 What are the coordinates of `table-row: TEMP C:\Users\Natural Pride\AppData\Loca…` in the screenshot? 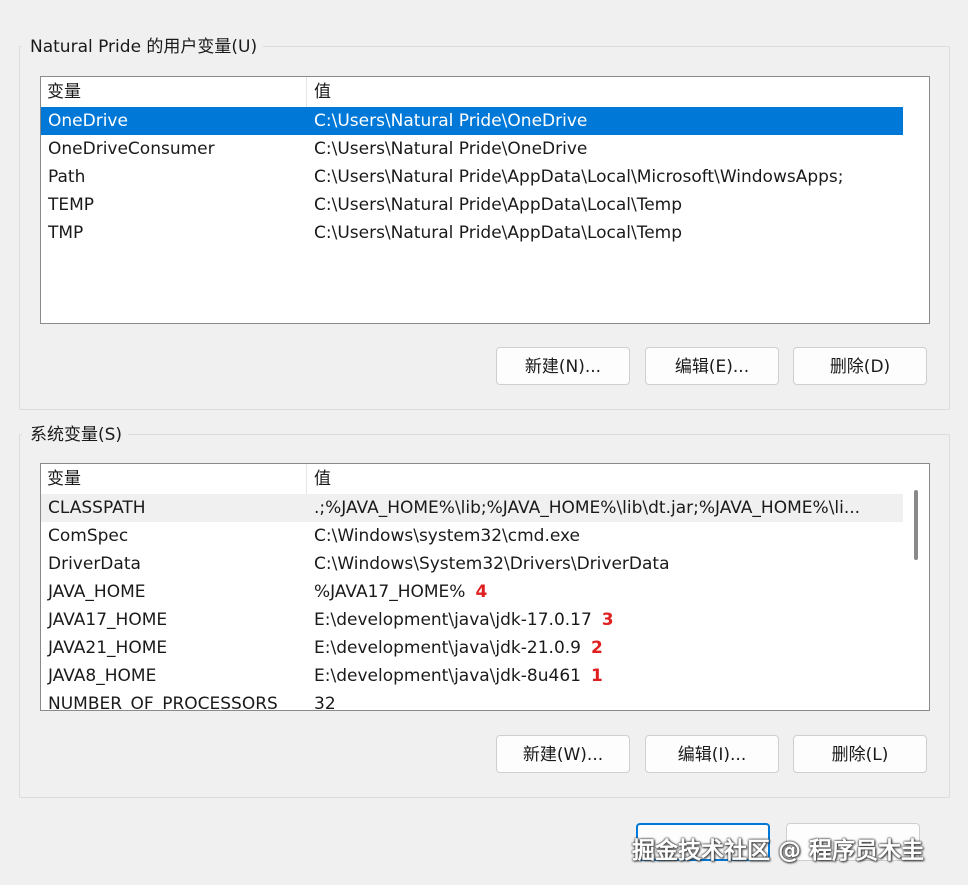 It's located at (472, 205).